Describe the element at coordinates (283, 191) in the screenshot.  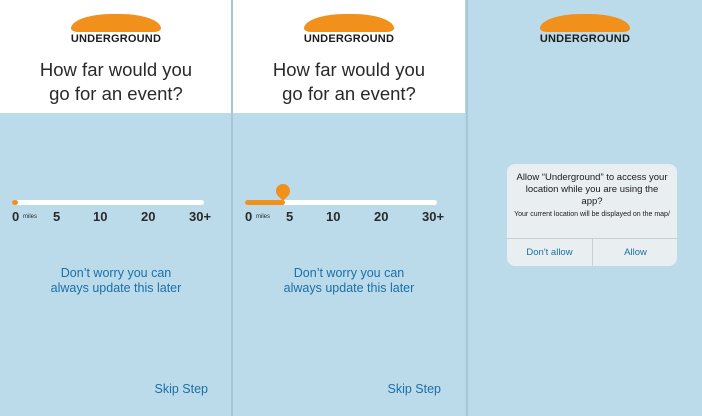
I see `location-pin-icon` at that location.